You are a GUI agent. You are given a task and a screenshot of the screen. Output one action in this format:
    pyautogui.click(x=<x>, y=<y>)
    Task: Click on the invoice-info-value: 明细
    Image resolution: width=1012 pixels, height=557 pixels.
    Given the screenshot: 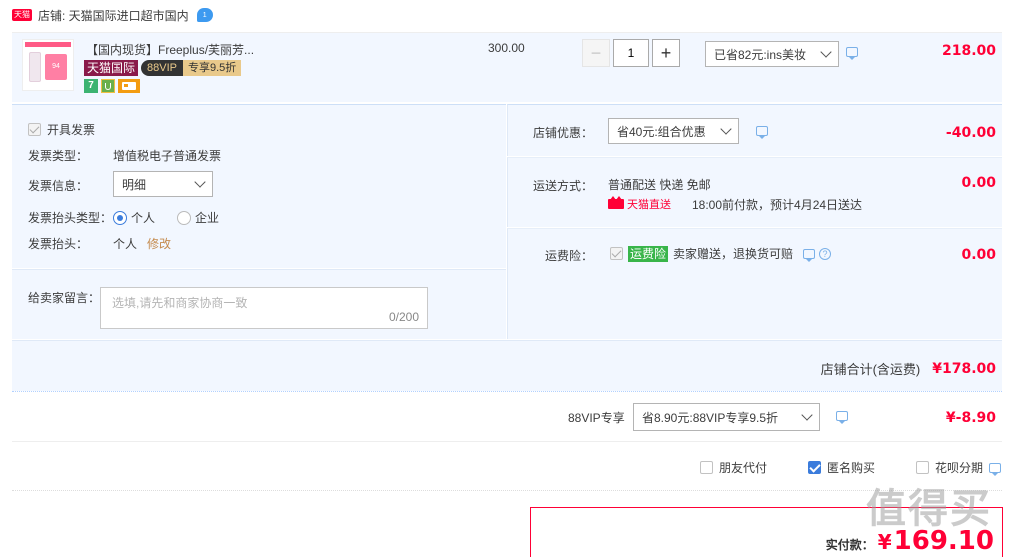 What is the action you would take?
    pyautogui.click(x=134, y=184)
    